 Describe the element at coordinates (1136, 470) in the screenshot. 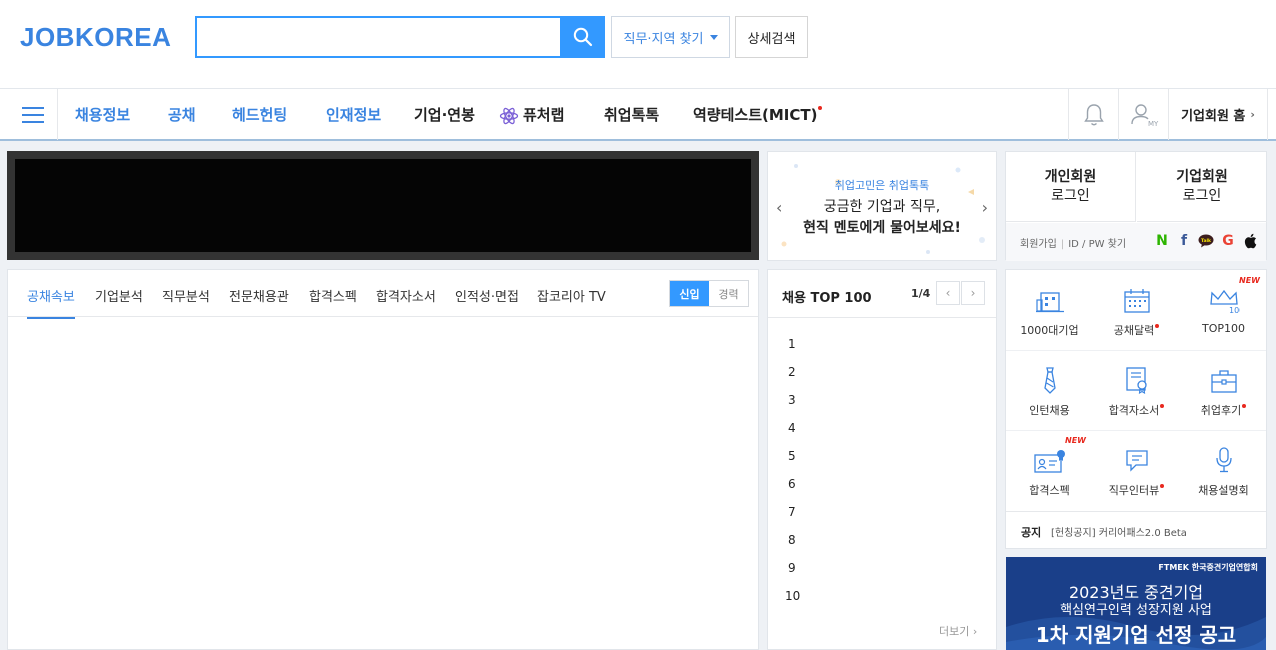

I see `service-job-interview: 직무인터뷰` at that location.